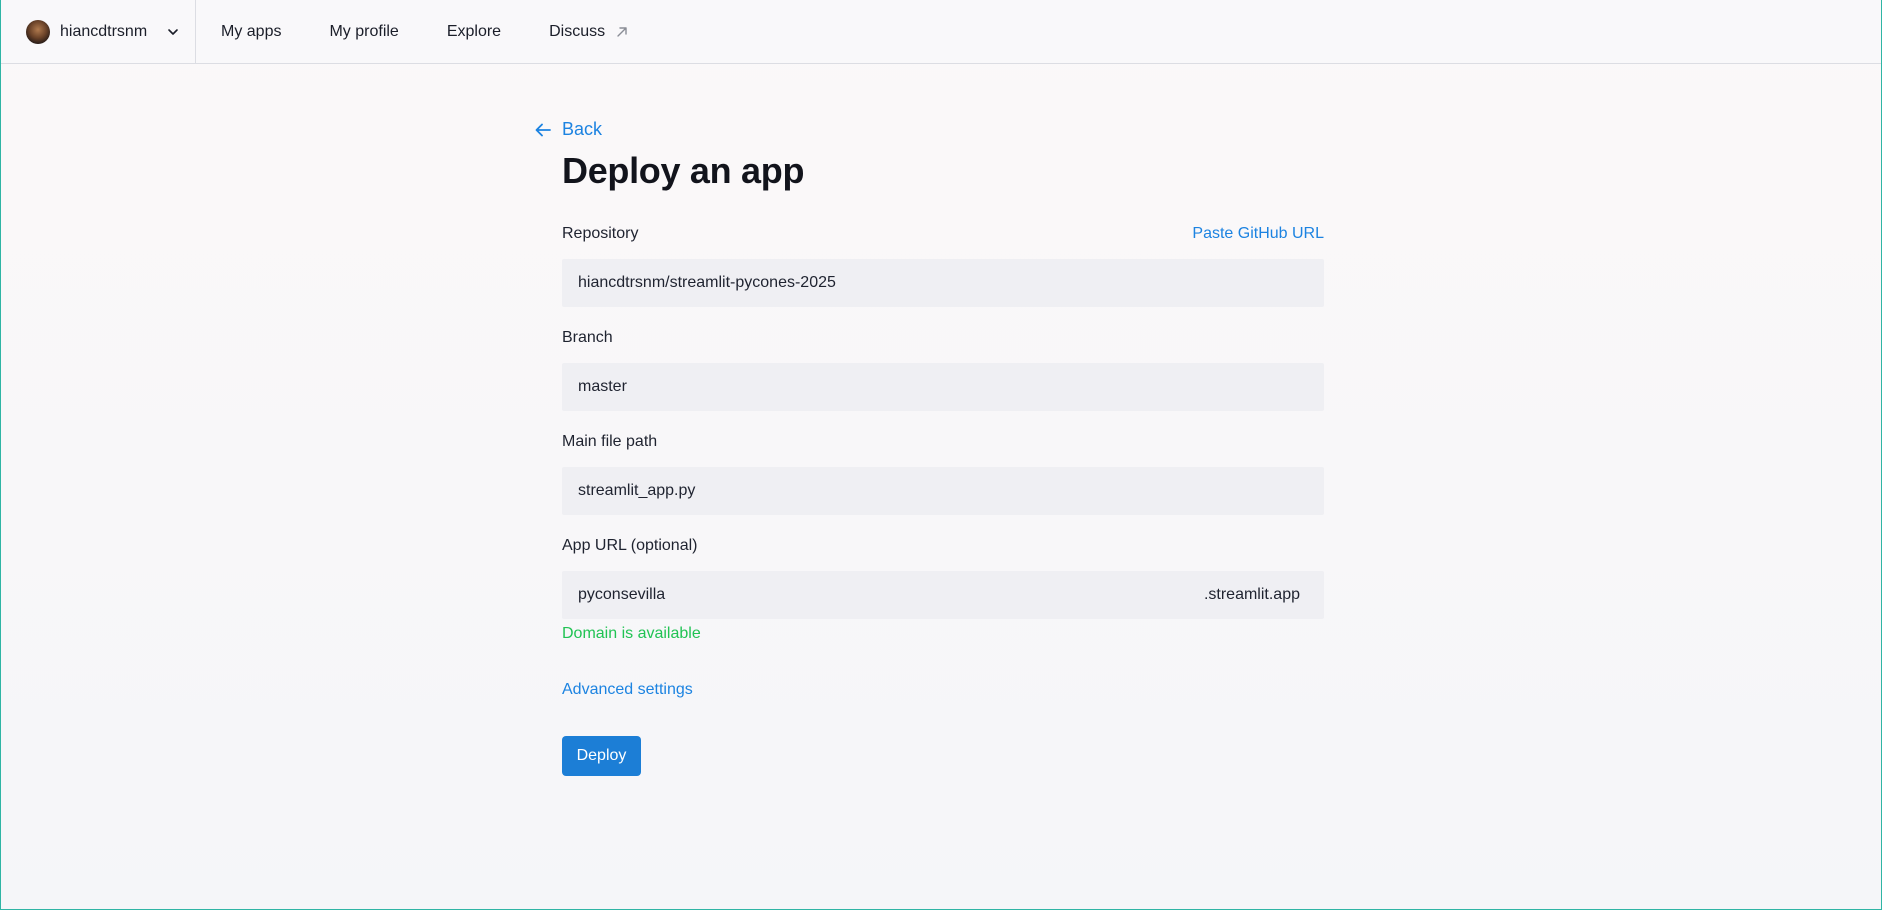 The image size is (1882, 910). What do you see at coordinates (173, 31) in the screenshot?
I see `chevron-down-icon` at bounding box center [173, 31].